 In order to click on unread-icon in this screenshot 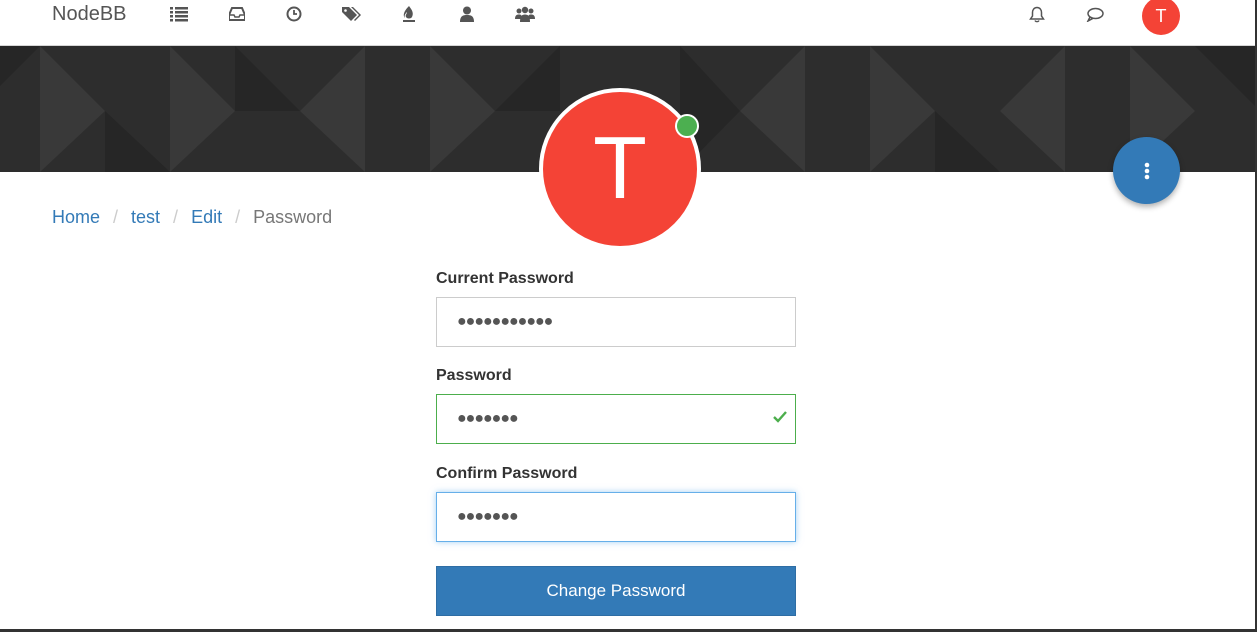, I will do `click(237, 14)`.